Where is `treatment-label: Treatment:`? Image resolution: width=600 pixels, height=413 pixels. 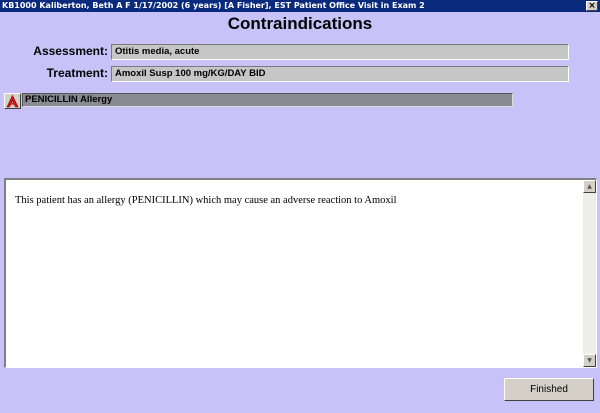 treatment-label: Treatment: is located at coordinates (77, 73).